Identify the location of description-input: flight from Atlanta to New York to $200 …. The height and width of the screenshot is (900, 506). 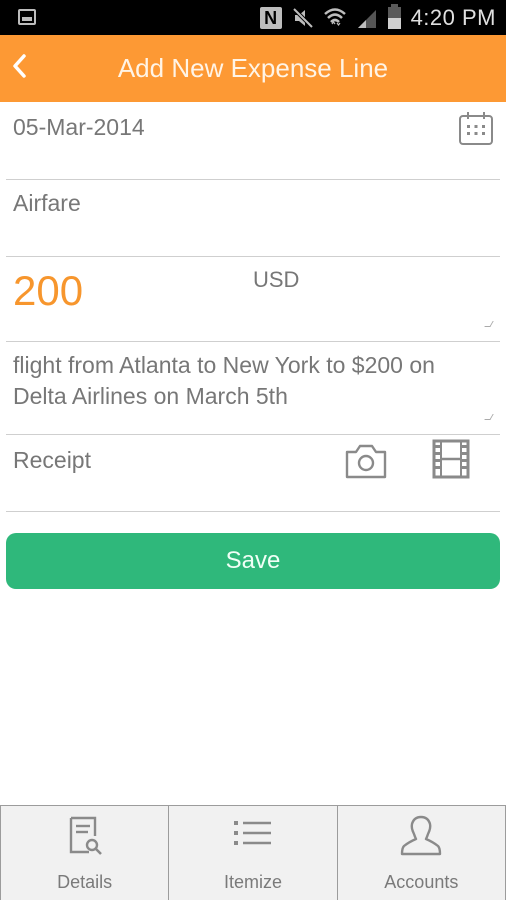
(248, 381).